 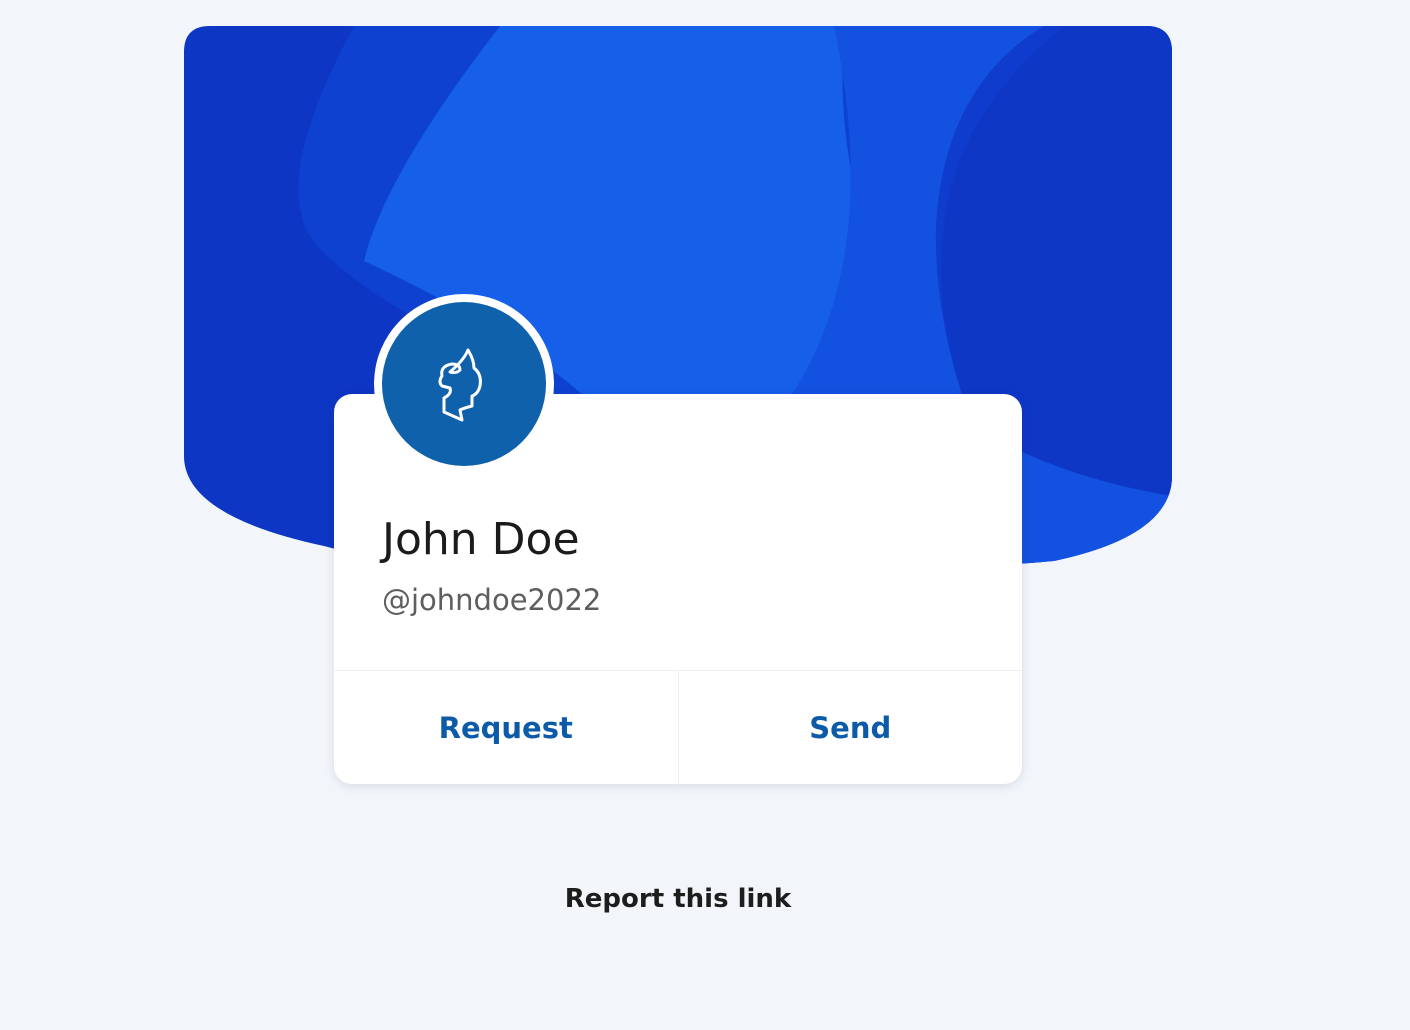 What do you see at coordinates (492, 600) in the screenshot?
I see `profile-handle: @johndoe2022` at bounding box center [492, 600].